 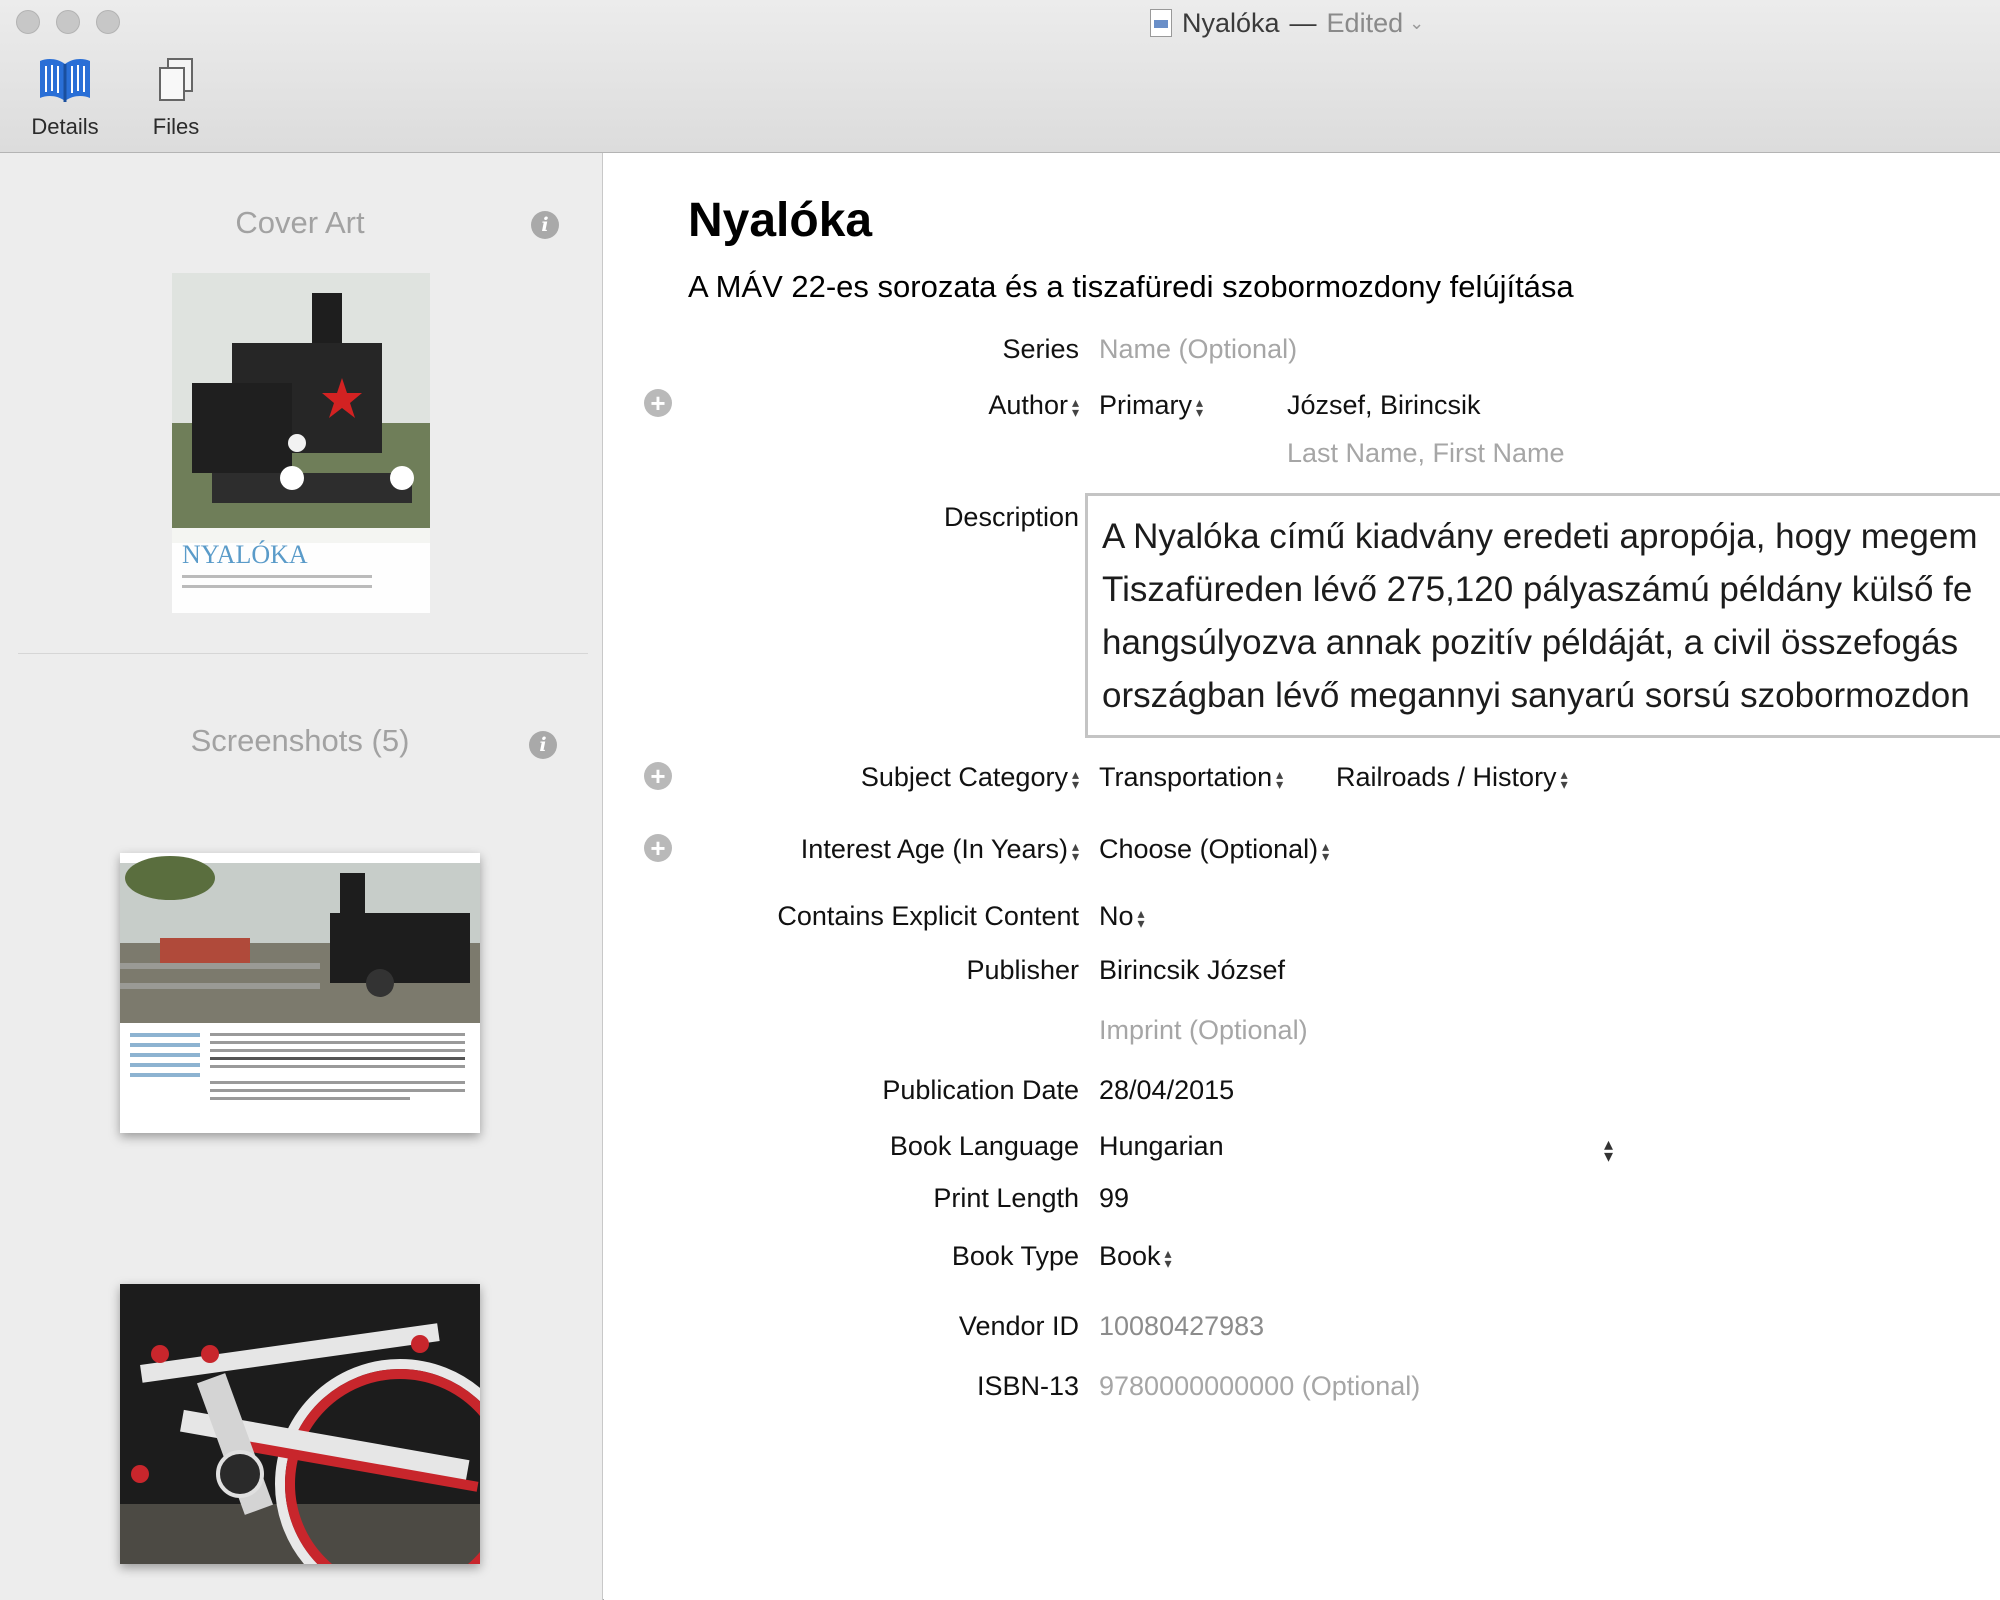 What do you see at coordinates (65, 80) in the screenshot?
I see `book-icon` at bounding box center [65, 80].